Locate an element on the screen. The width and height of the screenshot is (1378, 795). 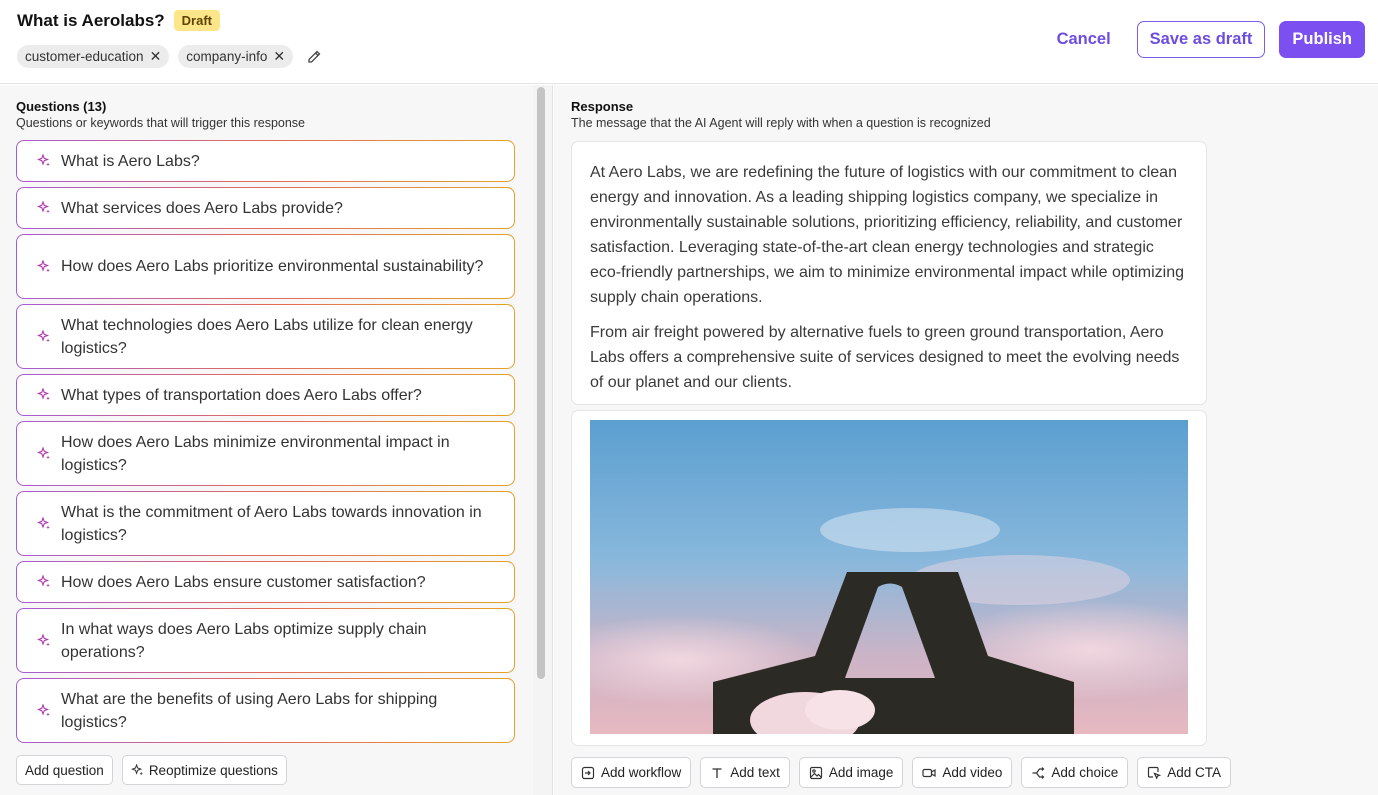
question-item: What is Aero Labs? is located at coordinates (265, 161).